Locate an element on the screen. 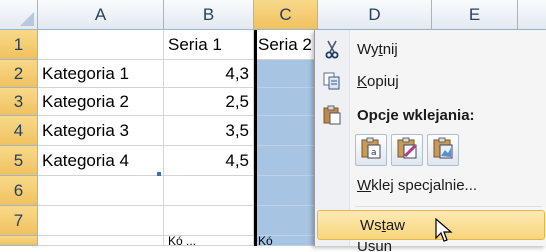 The width and height of the screenshot is (546, 252). paste-options-header: Opcje wklejania: is located at coordinates (430, 115).